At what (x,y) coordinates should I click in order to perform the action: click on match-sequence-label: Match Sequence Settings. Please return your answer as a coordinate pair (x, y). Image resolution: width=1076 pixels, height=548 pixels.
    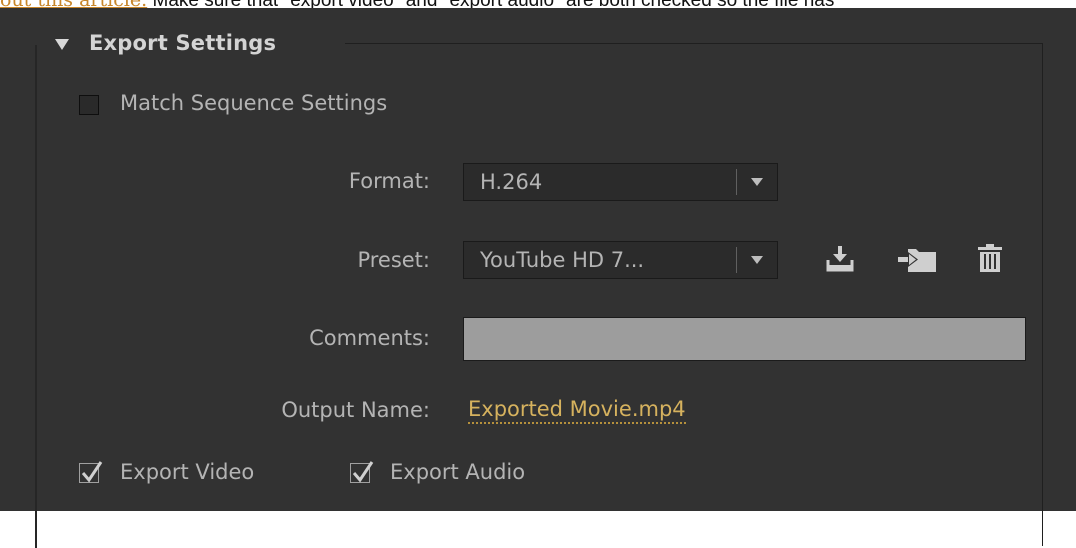
    Looking at the image, I should click on (254, 103).